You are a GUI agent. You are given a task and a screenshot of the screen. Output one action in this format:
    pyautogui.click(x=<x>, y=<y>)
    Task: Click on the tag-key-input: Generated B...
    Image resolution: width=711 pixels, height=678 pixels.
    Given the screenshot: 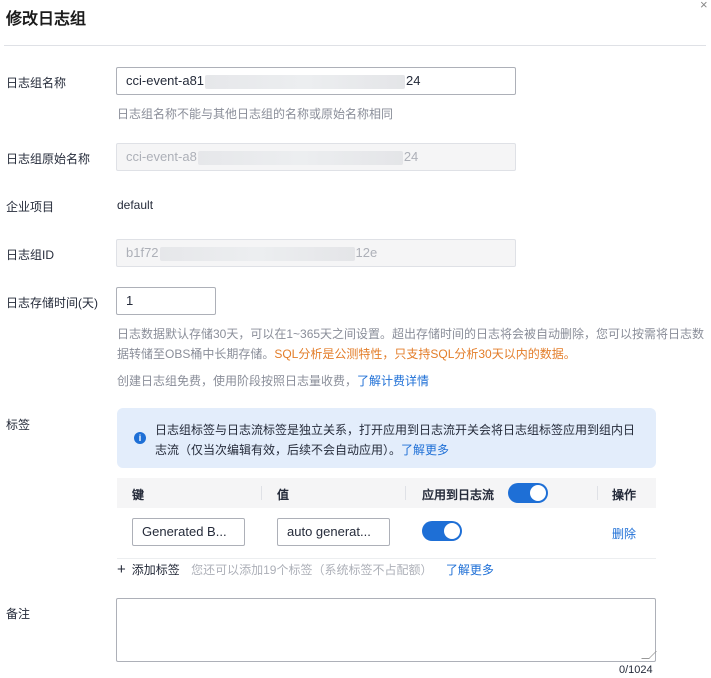 What is the action you would take?
    pyautogui.click(x=188, y=532)
    